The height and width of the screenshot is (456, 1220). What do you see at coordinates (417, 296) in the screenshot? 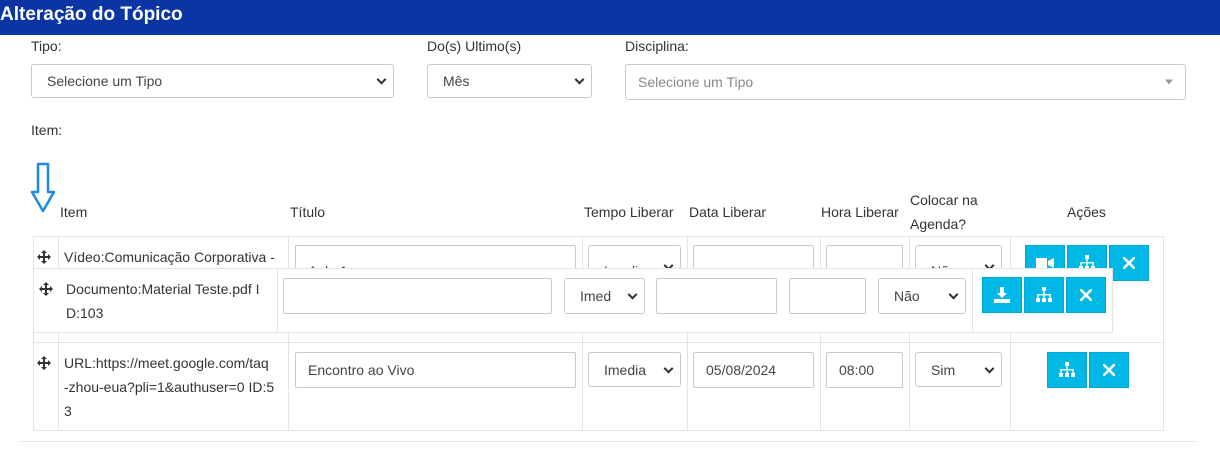
I see `row-2-titulo-input` at bounding box center [417, 296].